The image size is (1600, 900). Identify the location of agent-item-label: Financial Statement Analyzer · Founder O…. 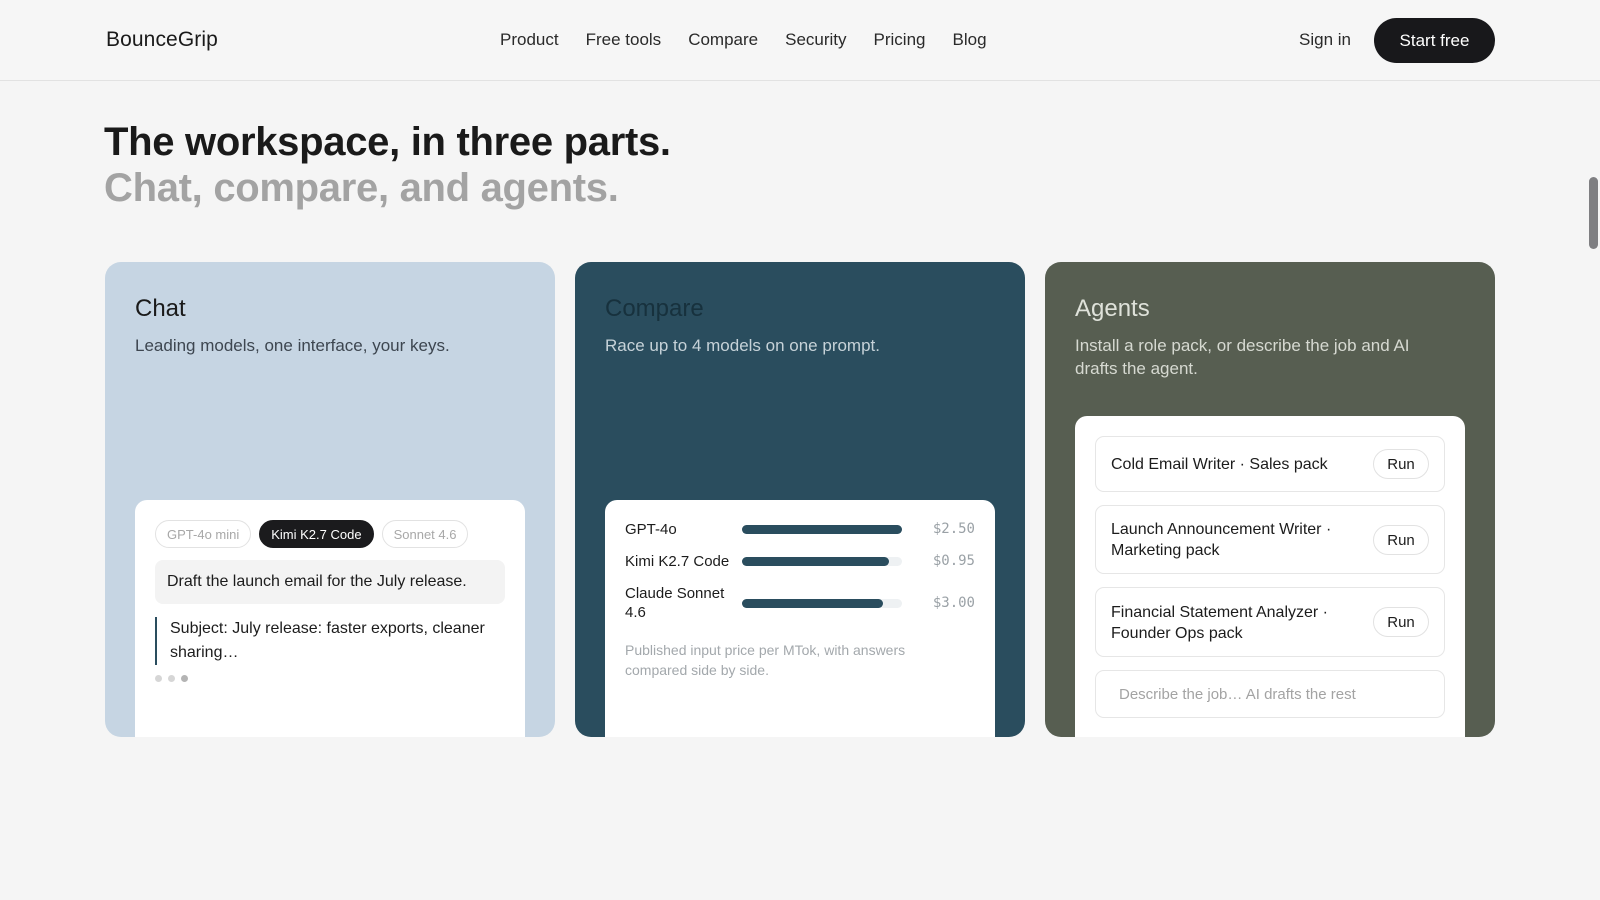
(1219, 623).